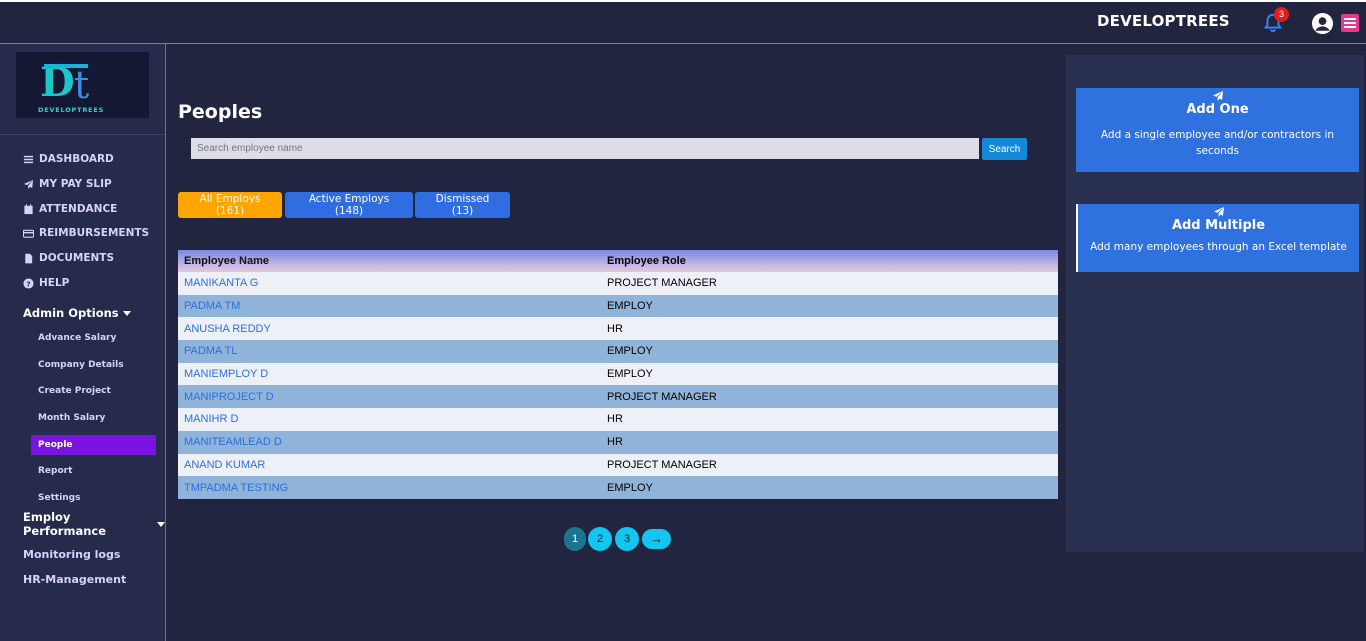  Describe the element at coordinates (656, 539) in the screenshot. I see `next-page-button: →` at that location.